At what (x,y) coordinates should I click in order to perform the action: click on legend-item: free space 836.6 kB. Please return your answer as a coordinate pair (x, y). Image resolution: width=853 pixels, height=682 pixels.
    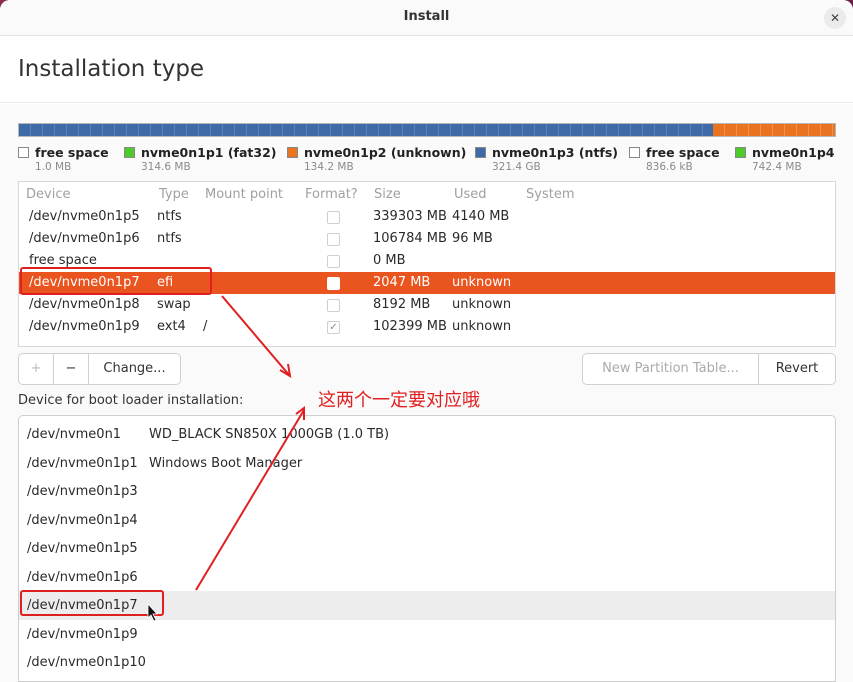
    Looking at the image, I should click on (674, 159).